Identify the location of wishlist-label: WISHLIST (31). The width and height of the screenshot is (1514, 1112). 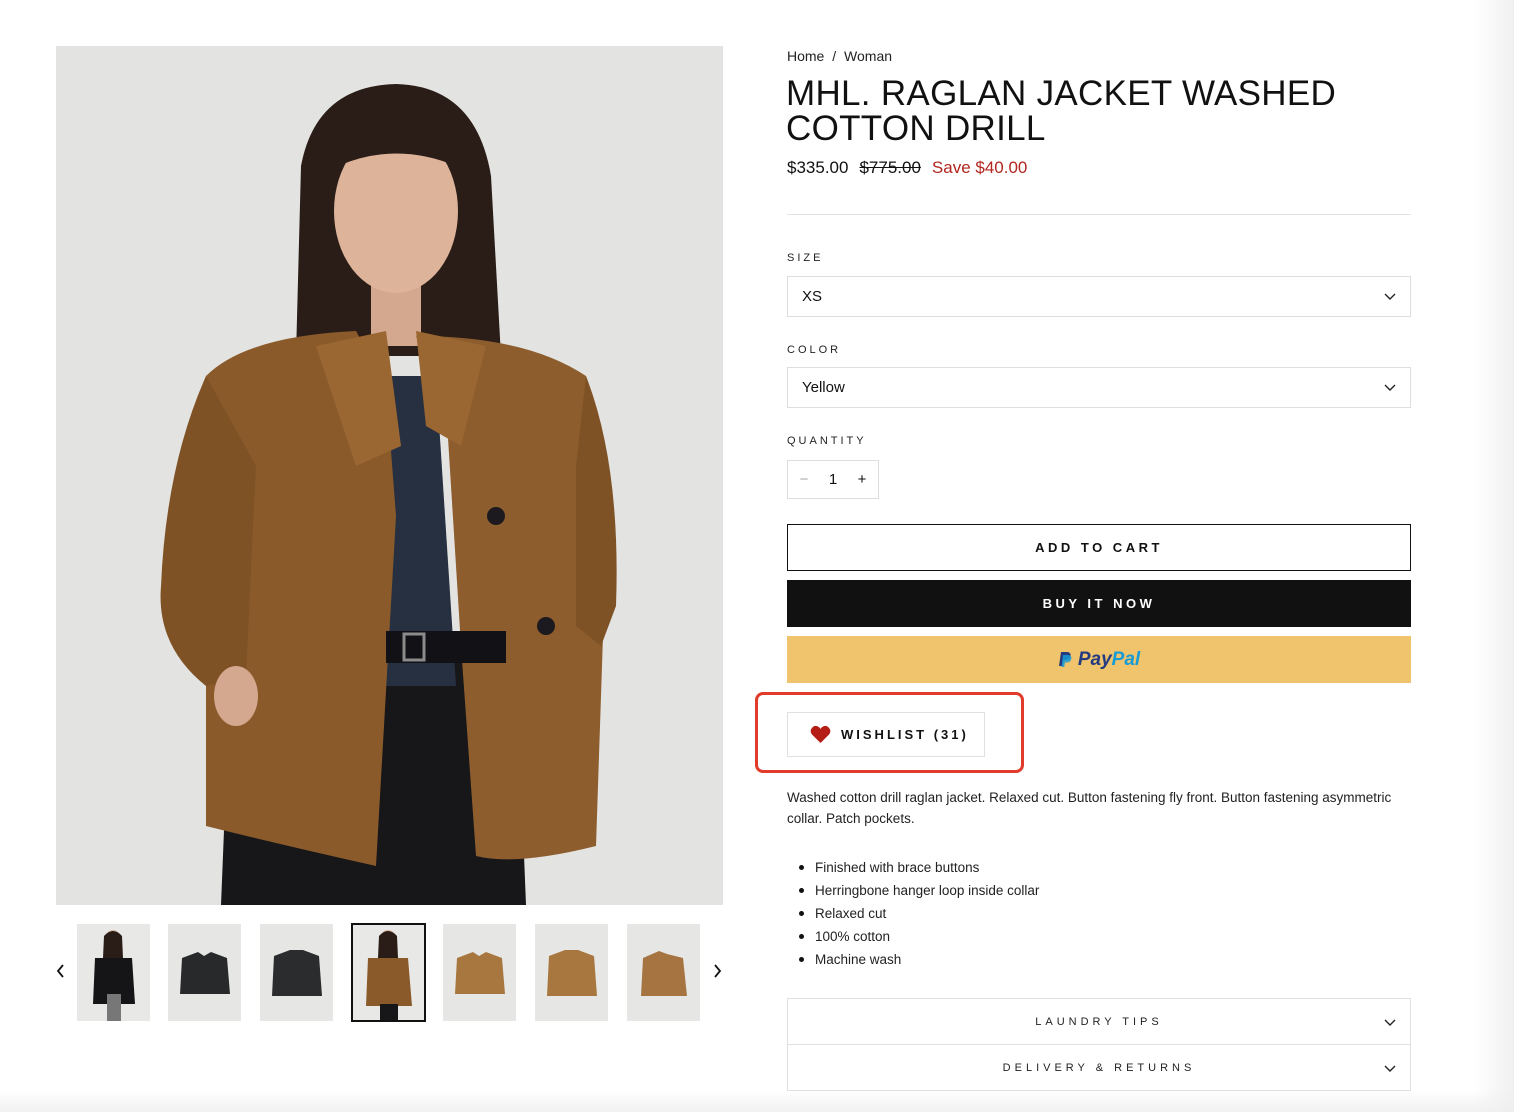
(905, 734).